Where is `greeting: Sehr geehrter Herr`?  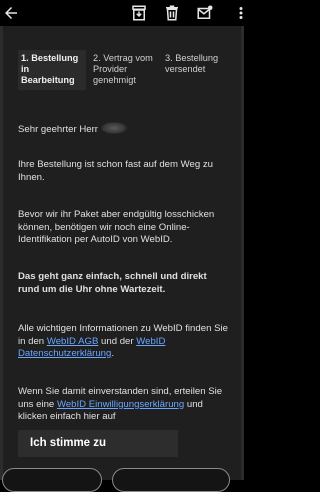 greeting: Sehr geehrter Herr is located at coordinates (124, 129).